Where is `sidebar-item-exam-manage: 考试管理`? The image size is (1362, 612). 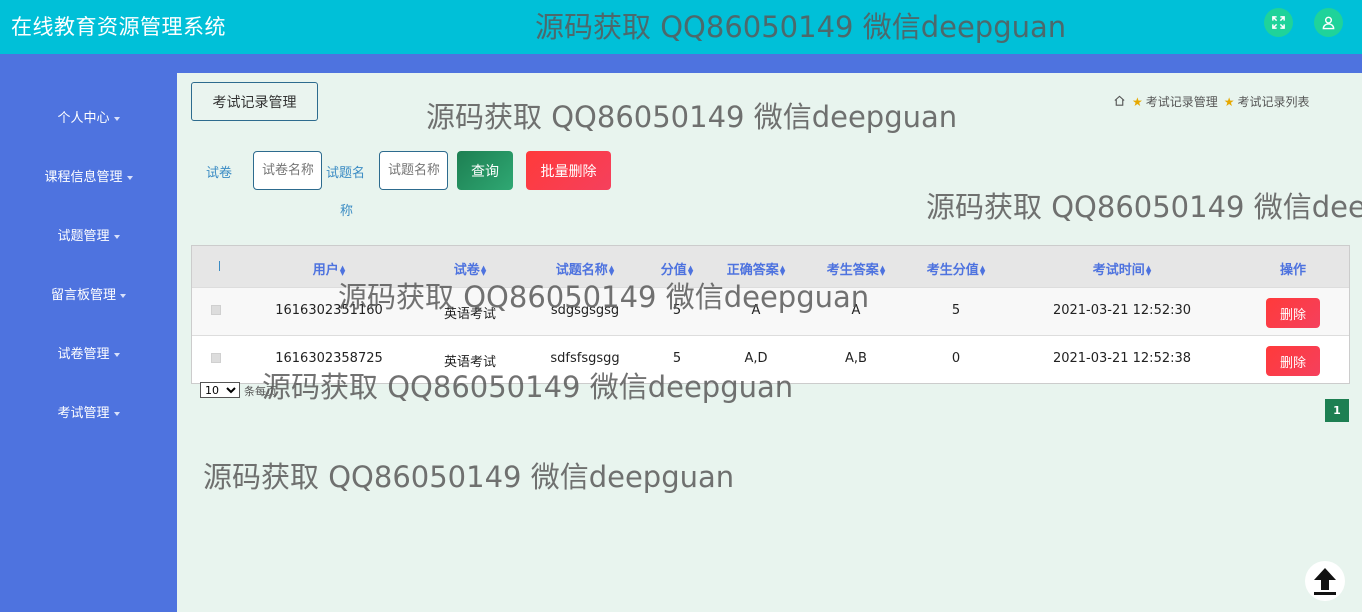 sidebar-item-exam-manage: 考试管理 is located at coordinates (88, 411).